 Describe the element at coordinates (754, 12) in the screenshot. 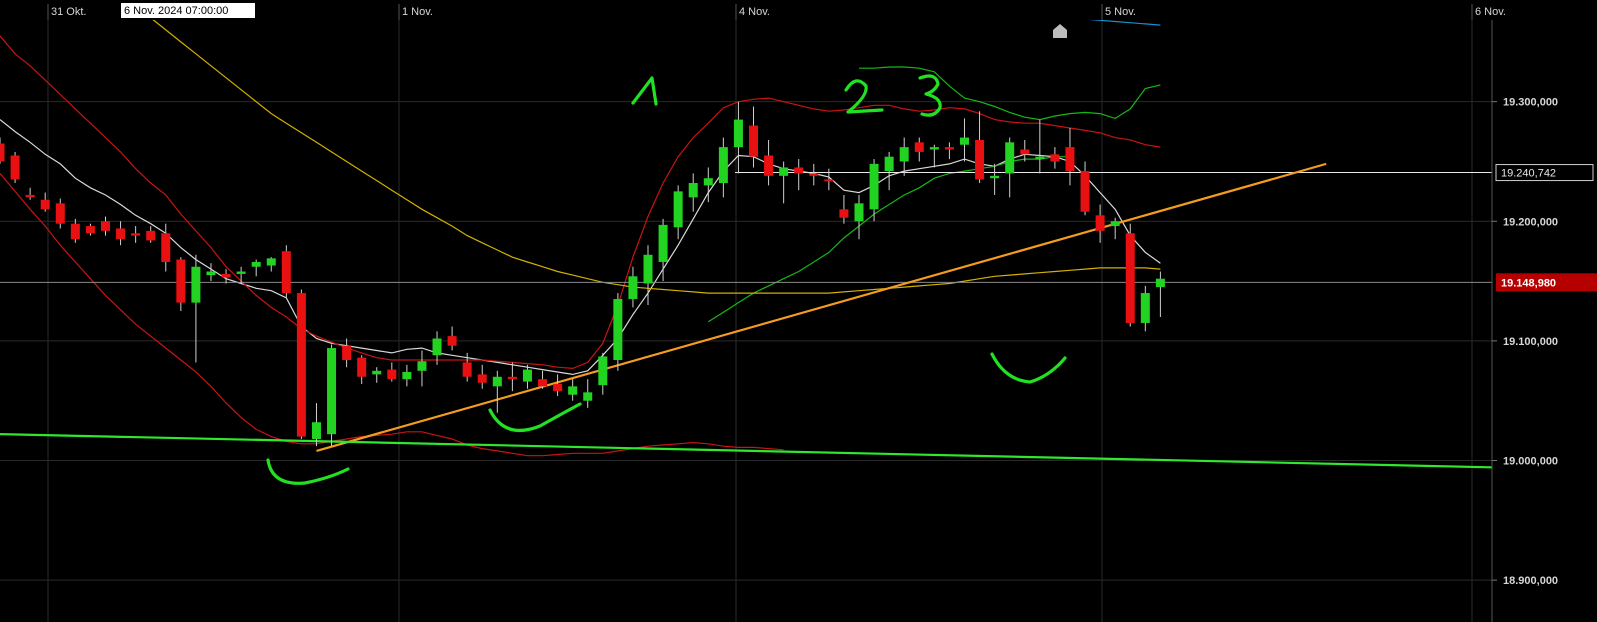

I see `x-tick-label: 4 Nov.` at that location.